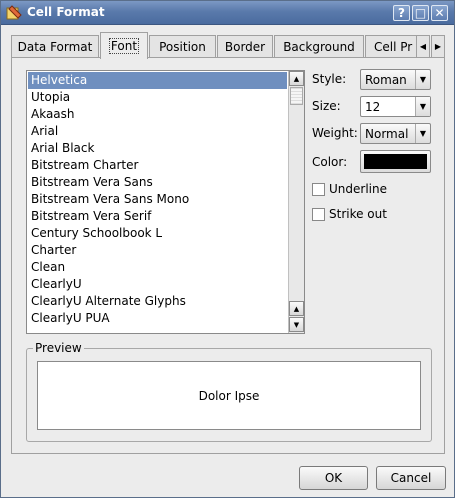 This screenshot has height=498, width=455. What do you see at coordinates (66, 12) in the screenshot?
I see `window-title: Cell Format` at bounding box center [66, 12].